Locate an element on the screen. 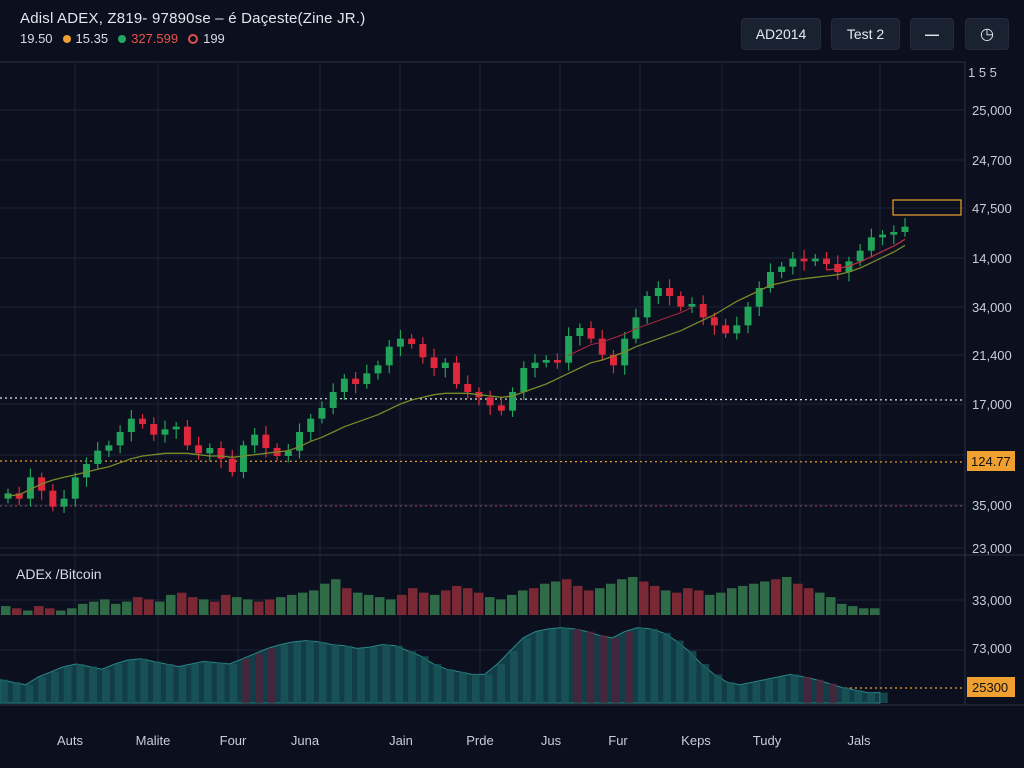 This screenshot has height=768, width=1024. x-tick-label: Keps is located at coordinates (696, 740).